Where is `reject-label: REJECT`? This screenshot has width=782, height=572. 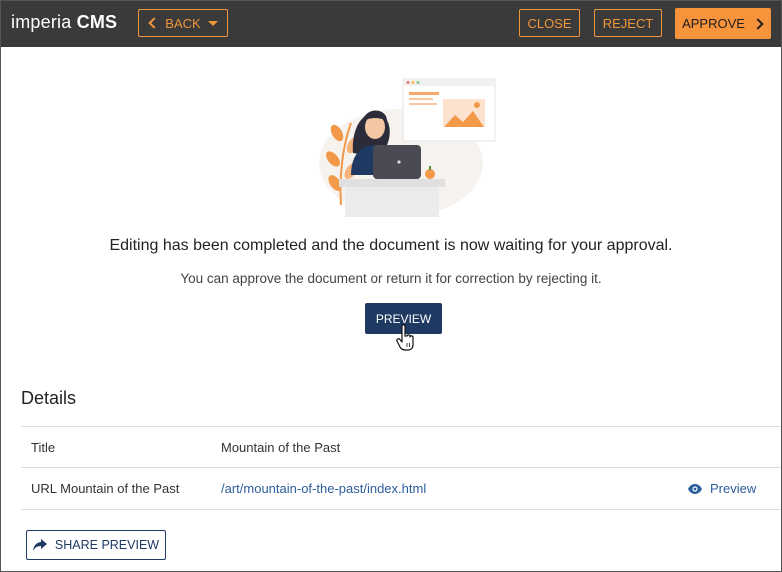
reject-label: REJECT is located at coordinates (628, 23).